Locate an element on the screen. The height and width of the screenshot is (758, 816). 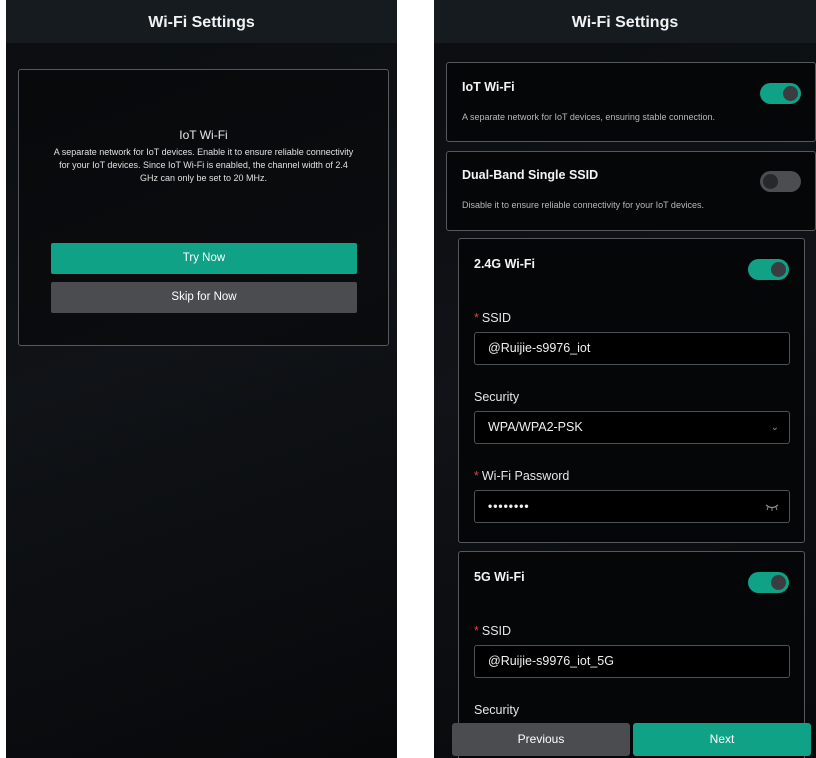
wifi-24g-title: 2.4G Wi-Fi is located at coordinates (505, 264).